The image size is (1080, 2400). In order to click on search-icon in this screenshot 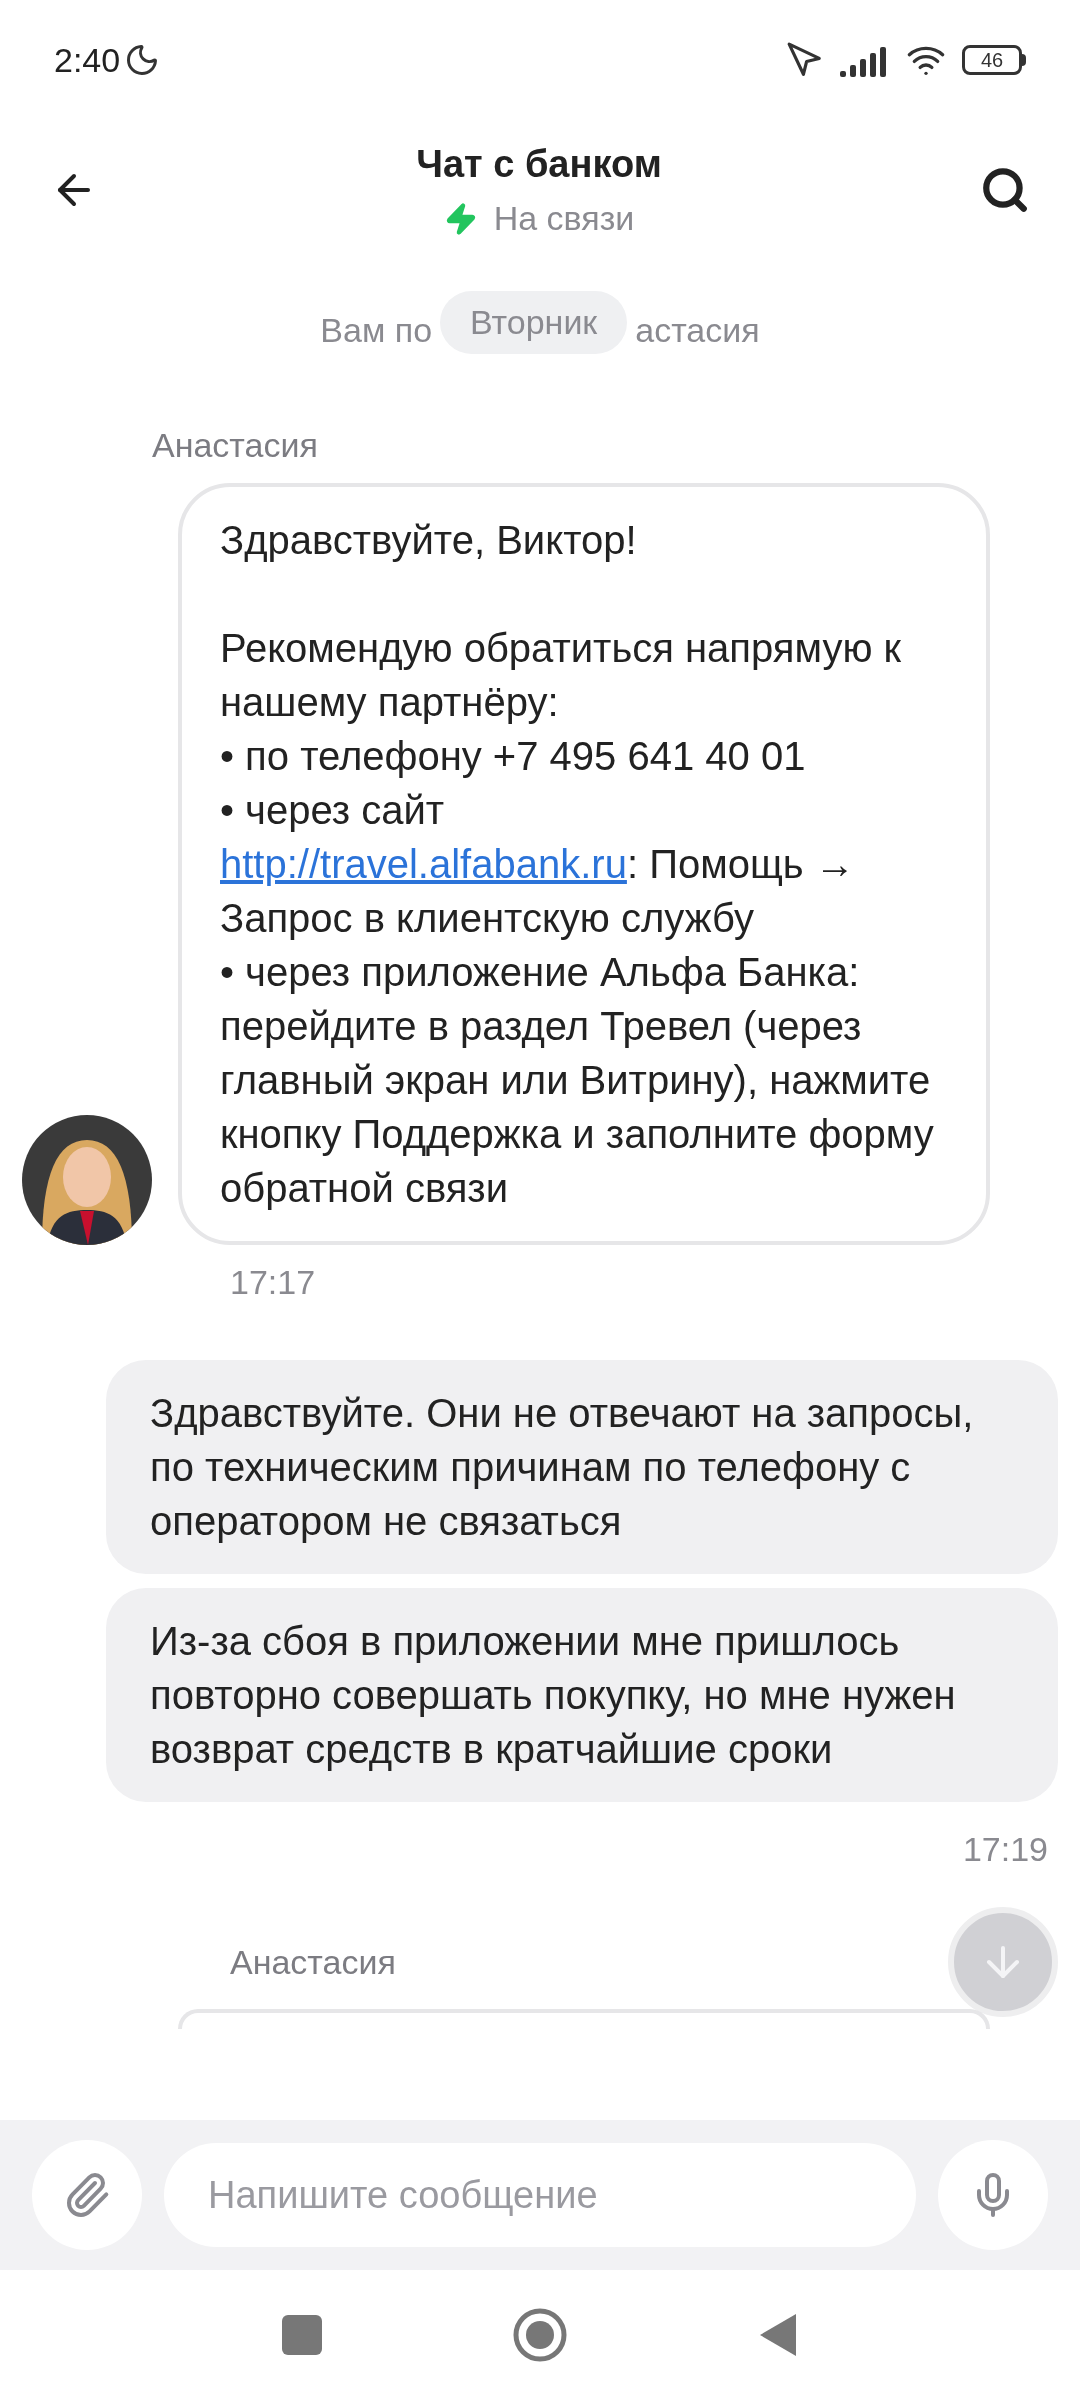, I will do `click(1005, 190)`.